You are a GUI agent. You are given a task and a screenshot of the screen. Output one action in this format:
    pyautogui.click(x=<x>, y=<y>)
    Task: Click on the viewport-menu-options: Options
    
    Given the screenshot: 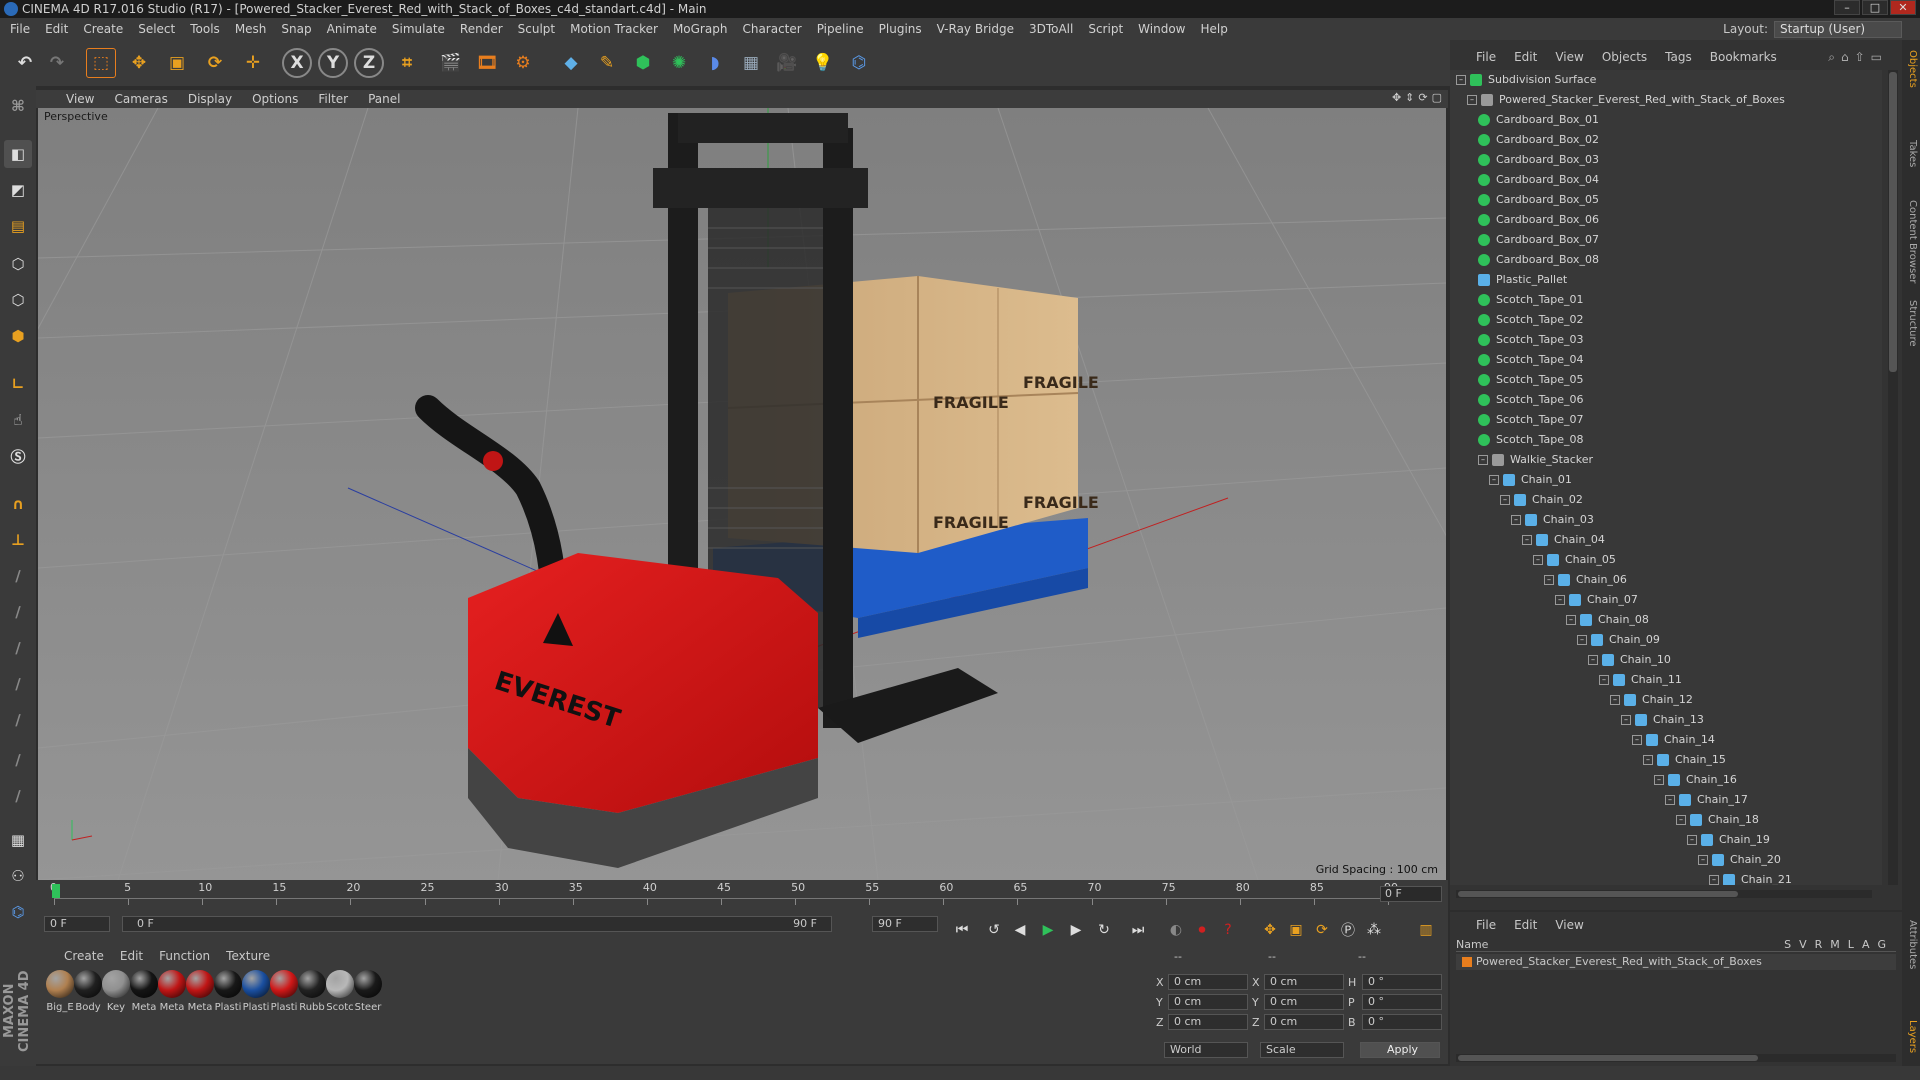 What is the action you would take?
    pyautogui.click(x=275, y=99)
    